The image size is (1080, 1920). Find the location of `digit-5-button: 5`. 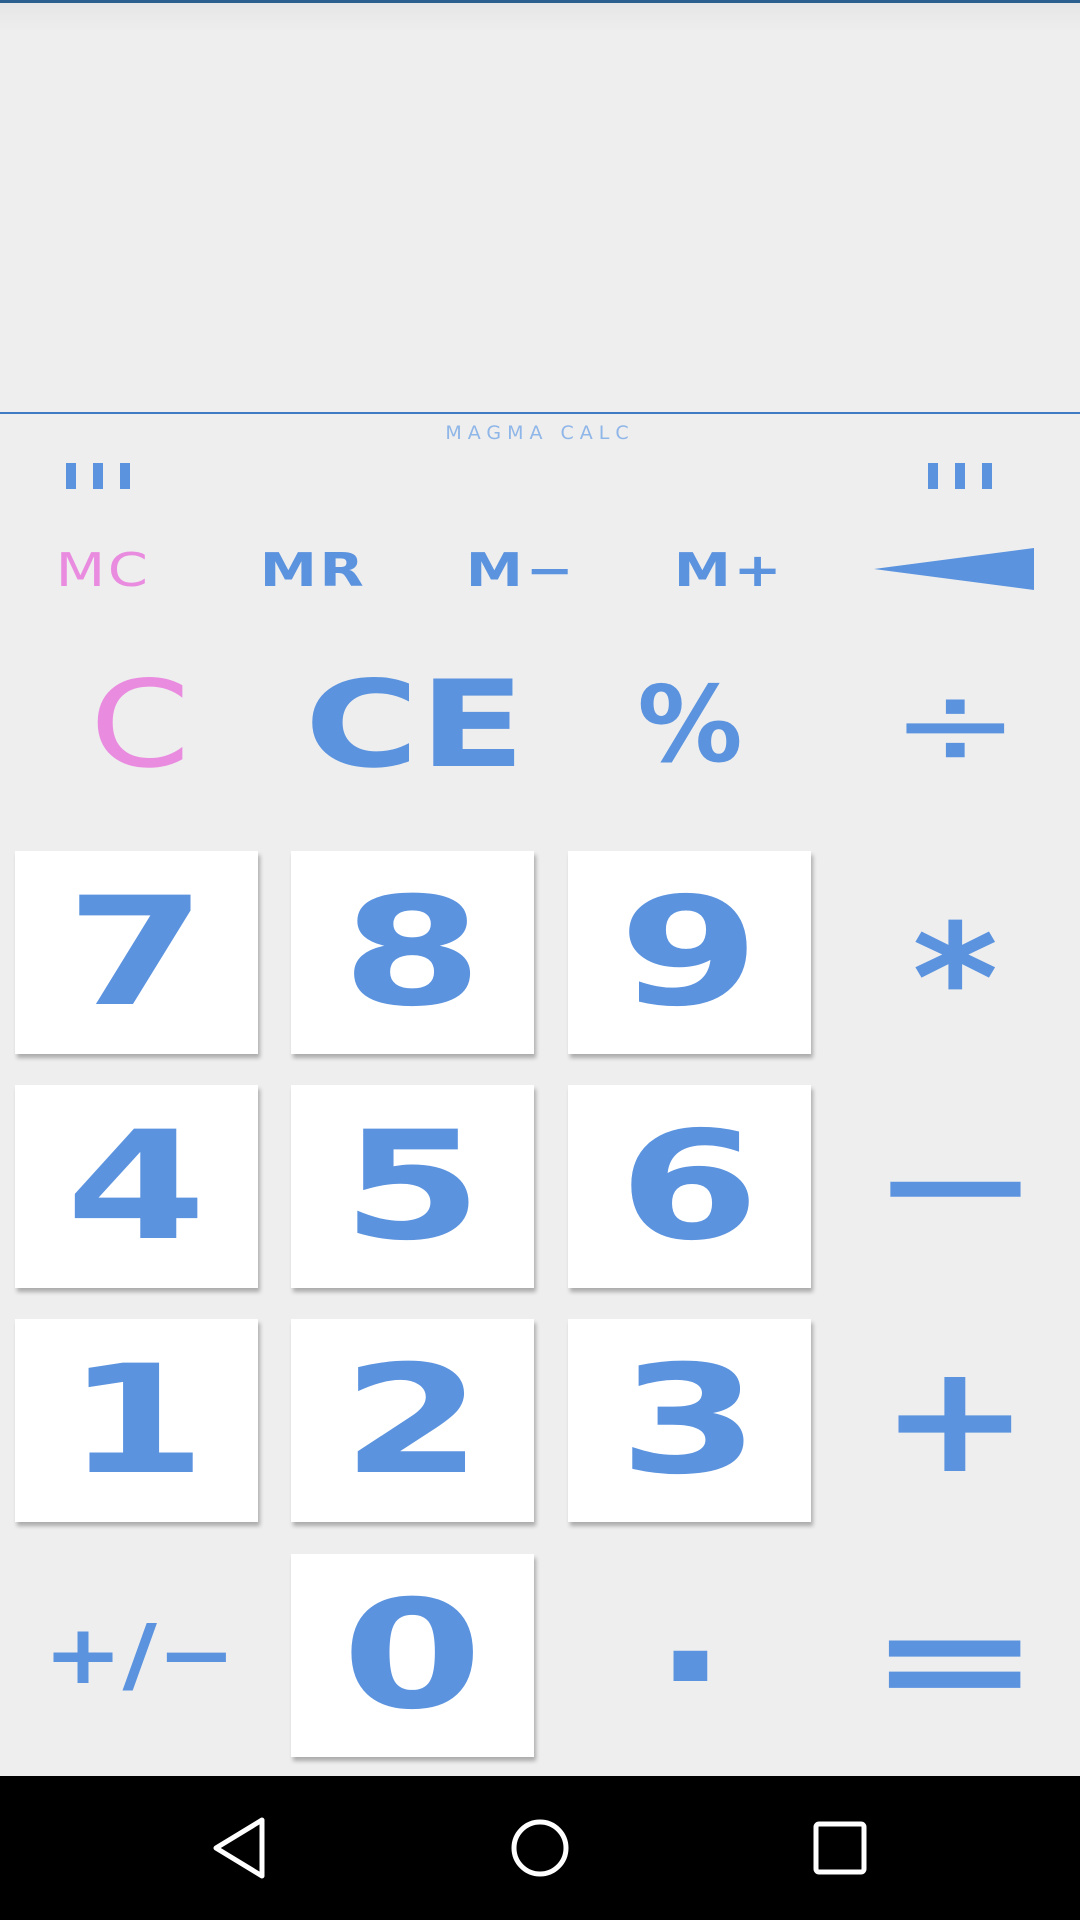

digit-5-button: 5 is located at coordinates (412, 1186).